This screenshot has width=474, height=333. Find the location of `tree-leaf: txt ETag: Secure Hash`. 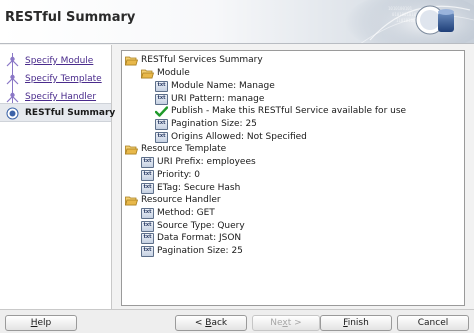

tree-leaf: txt ETag: Secure Hash is located at coordinates (190, 188).